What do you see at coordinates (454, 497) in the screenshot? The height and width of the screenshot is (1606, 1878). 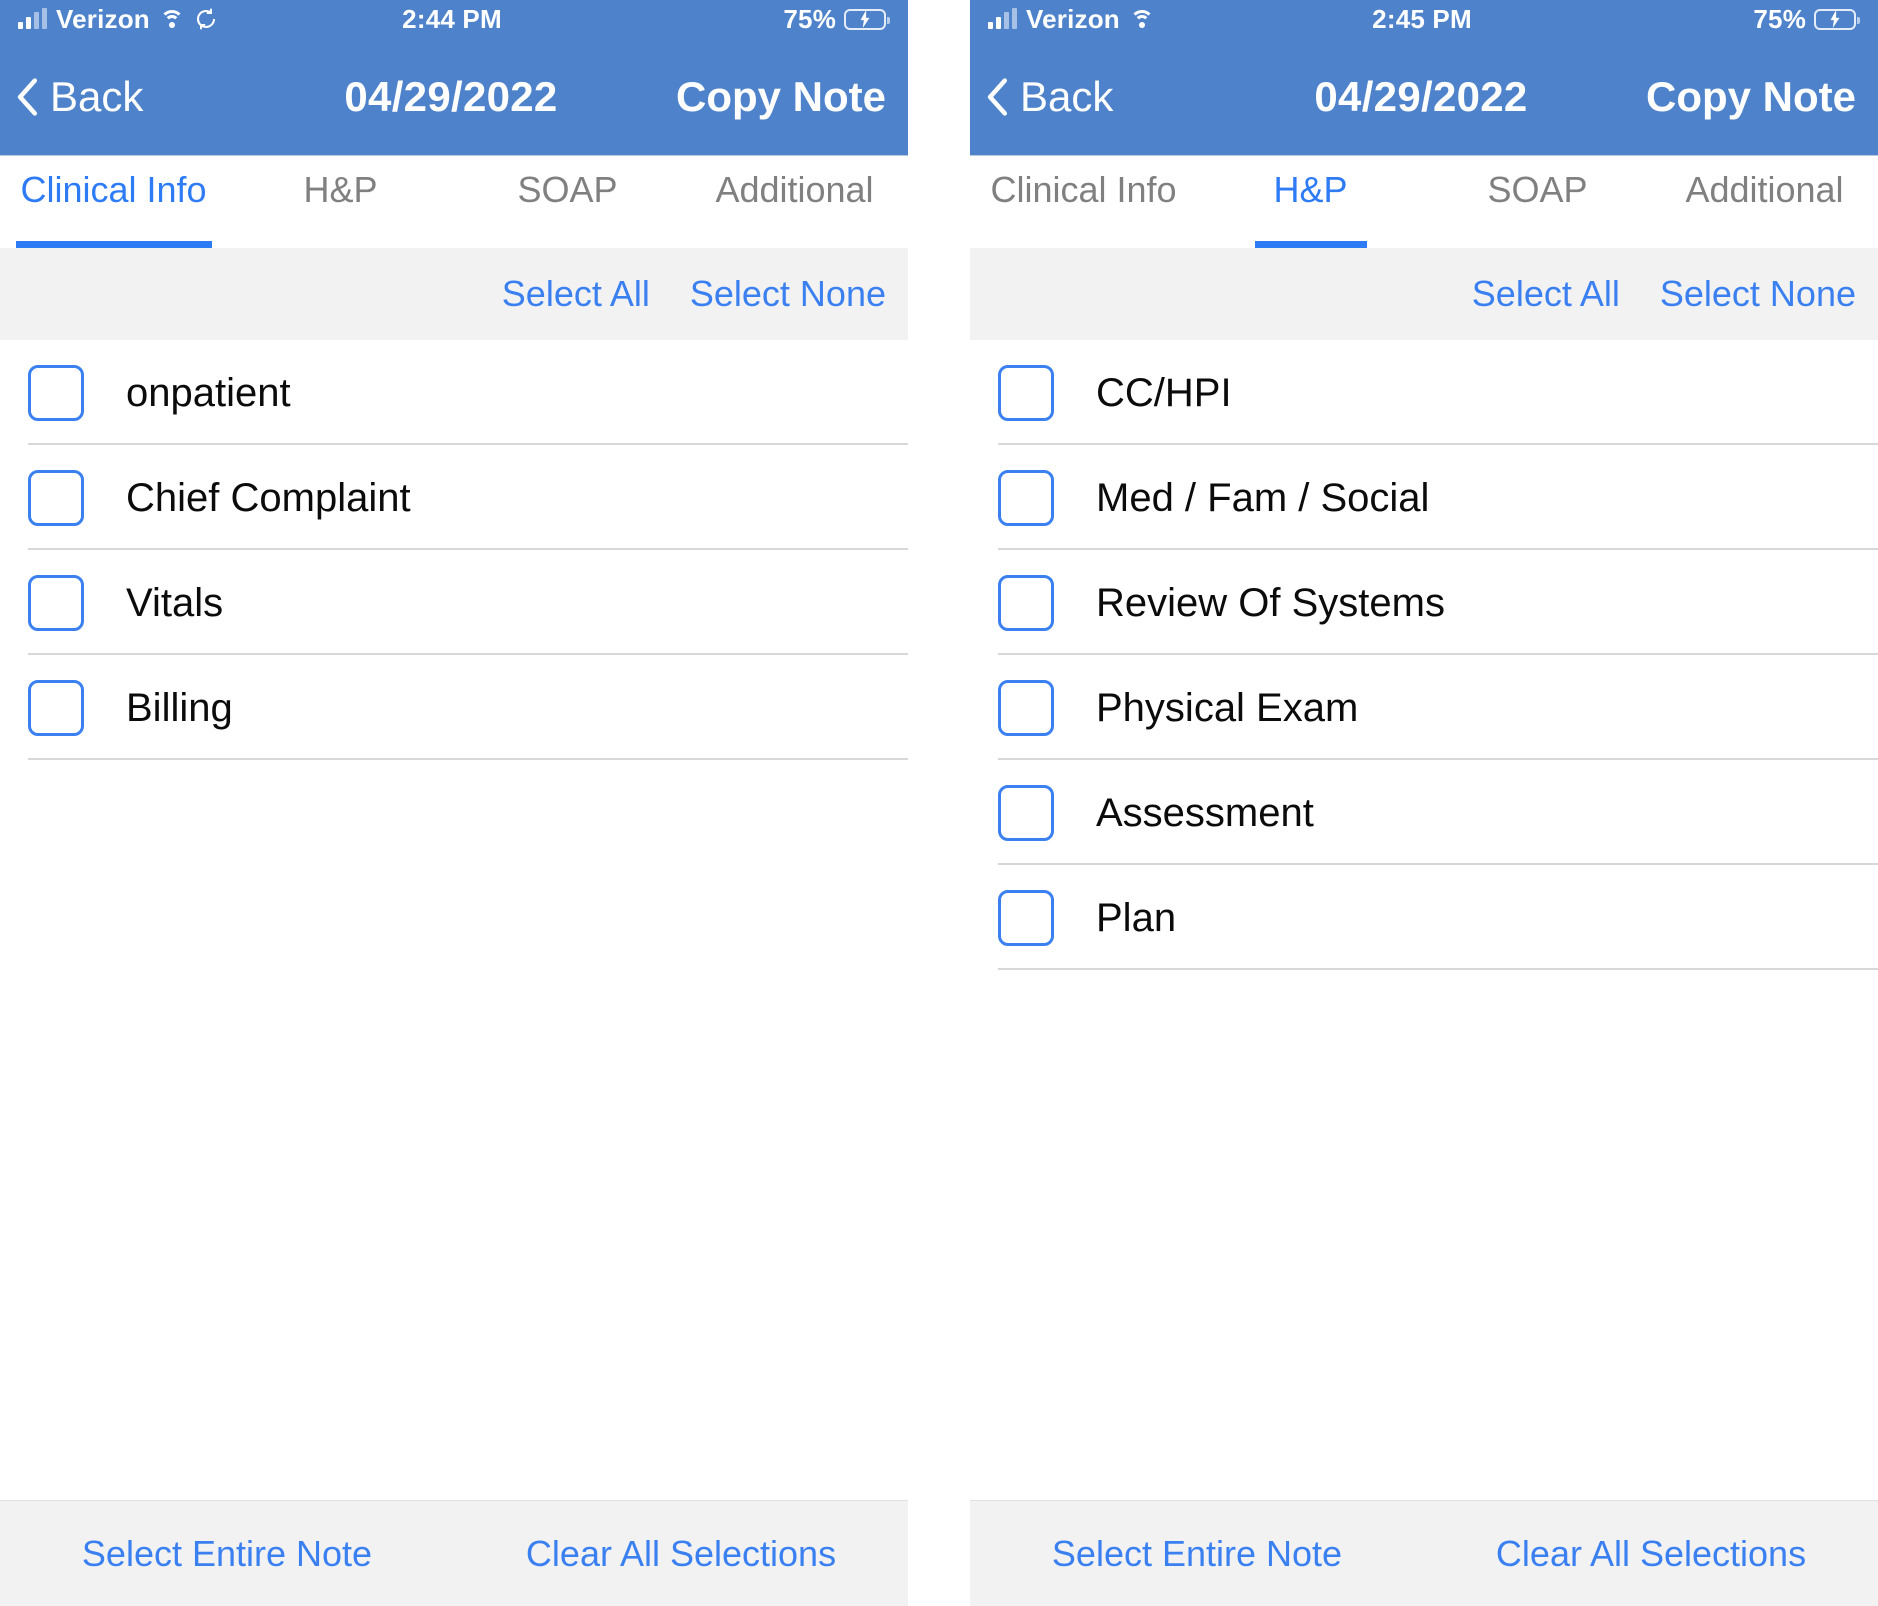 I see `list-item: Chief Complaint` at bounding box center [454, 497].